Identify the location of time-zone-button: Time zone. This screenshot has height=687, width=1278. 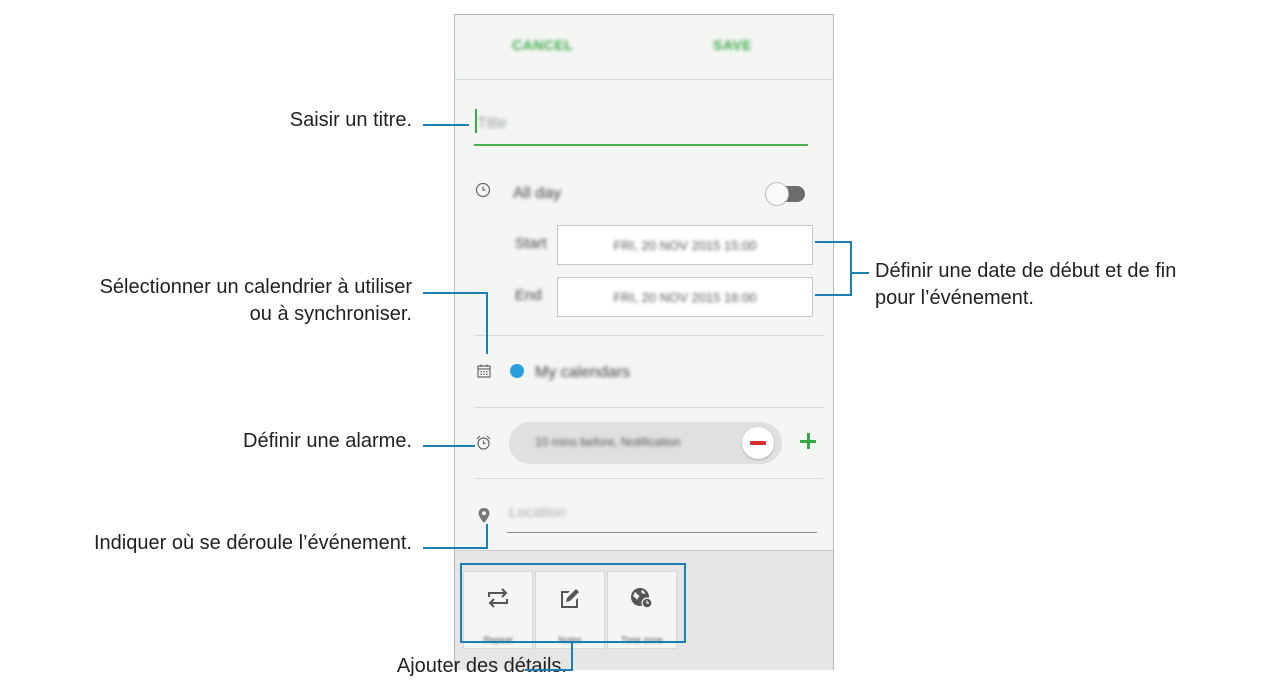
(642, 610).